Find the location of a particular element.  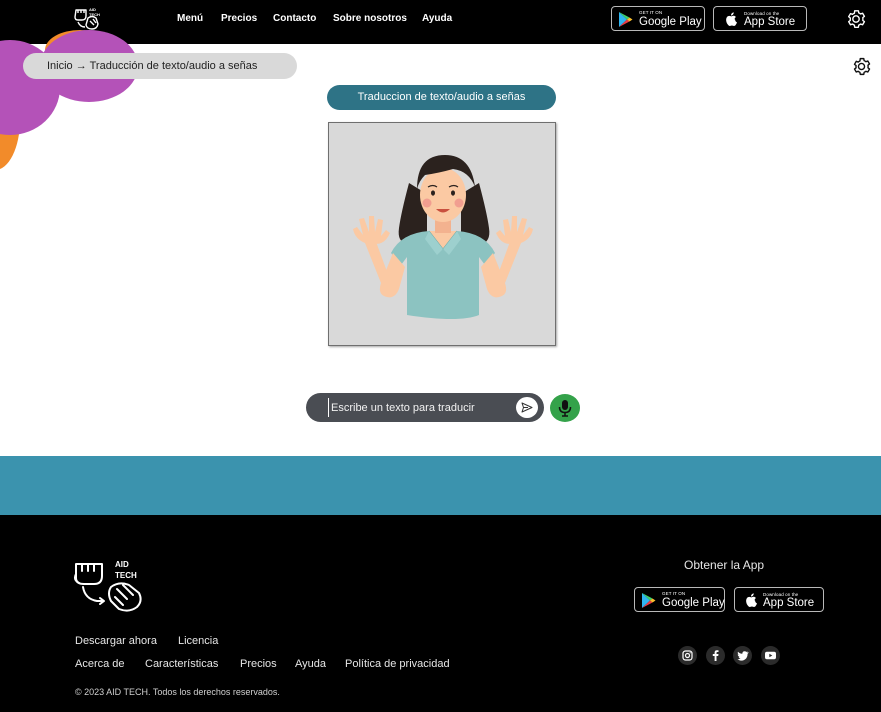

nav-menu: Menú is located at coordinates (190, 18).